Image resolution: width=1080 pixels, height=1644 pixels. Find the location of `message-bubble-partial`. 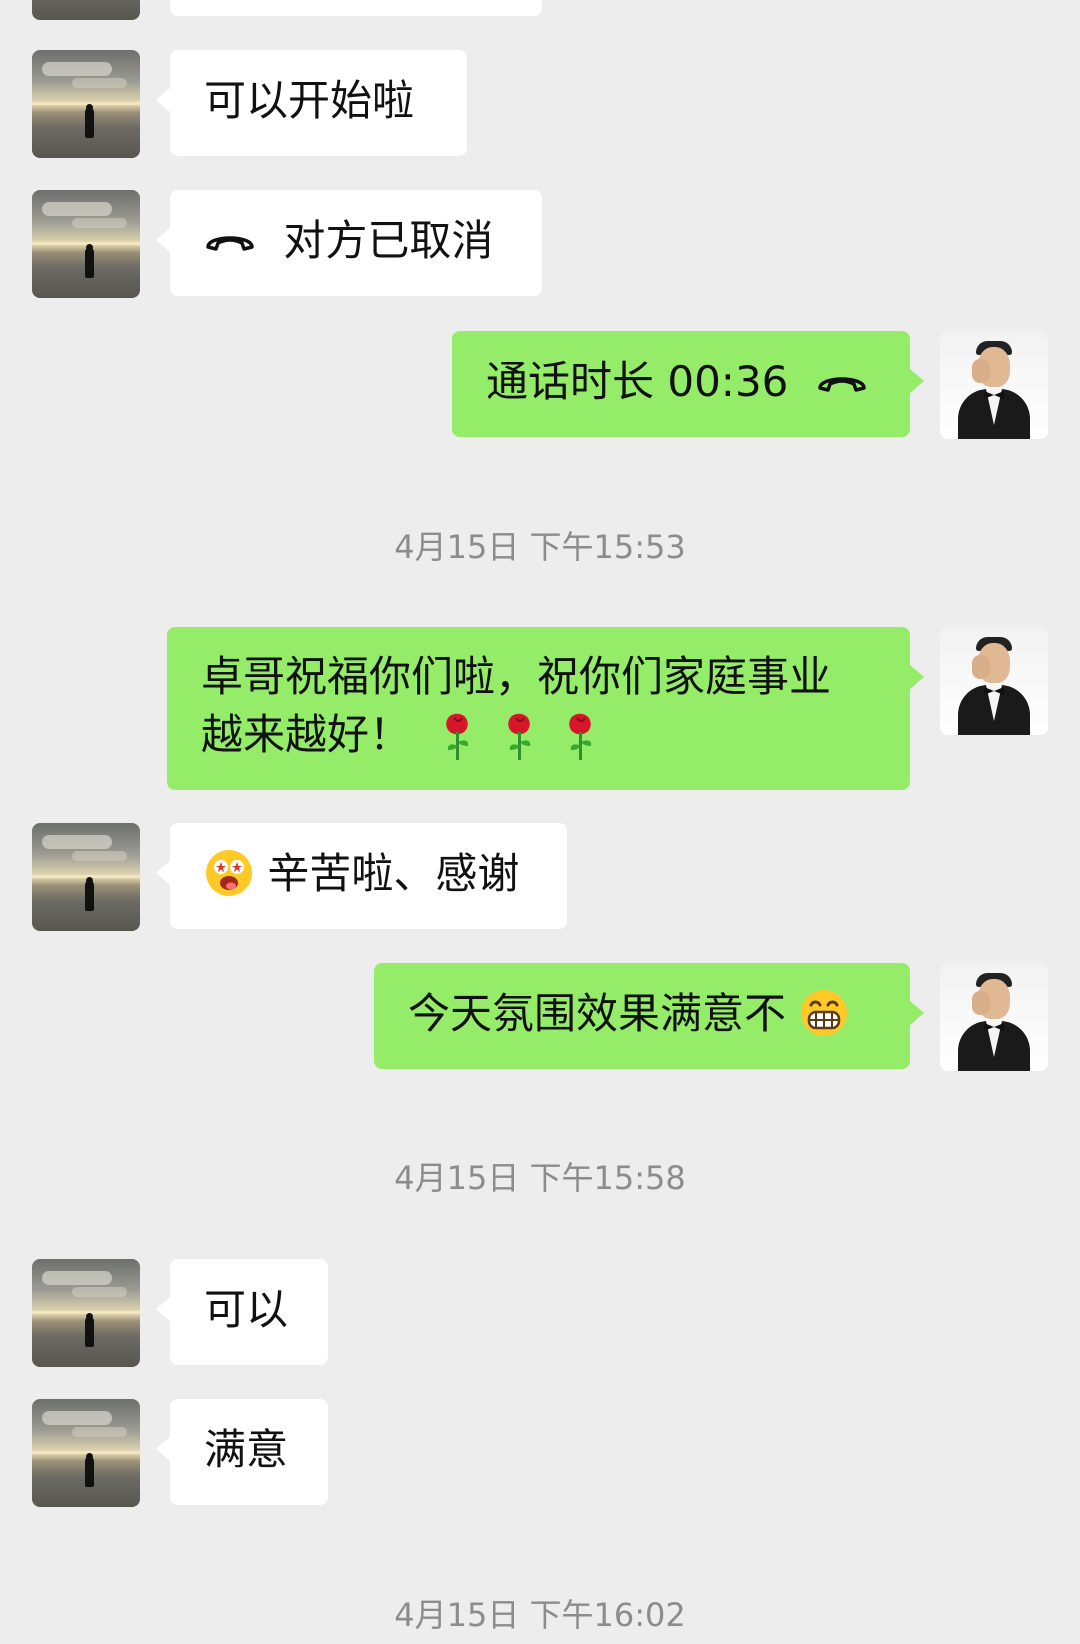

message-bubble-partial is located at coordinates (356, 8).